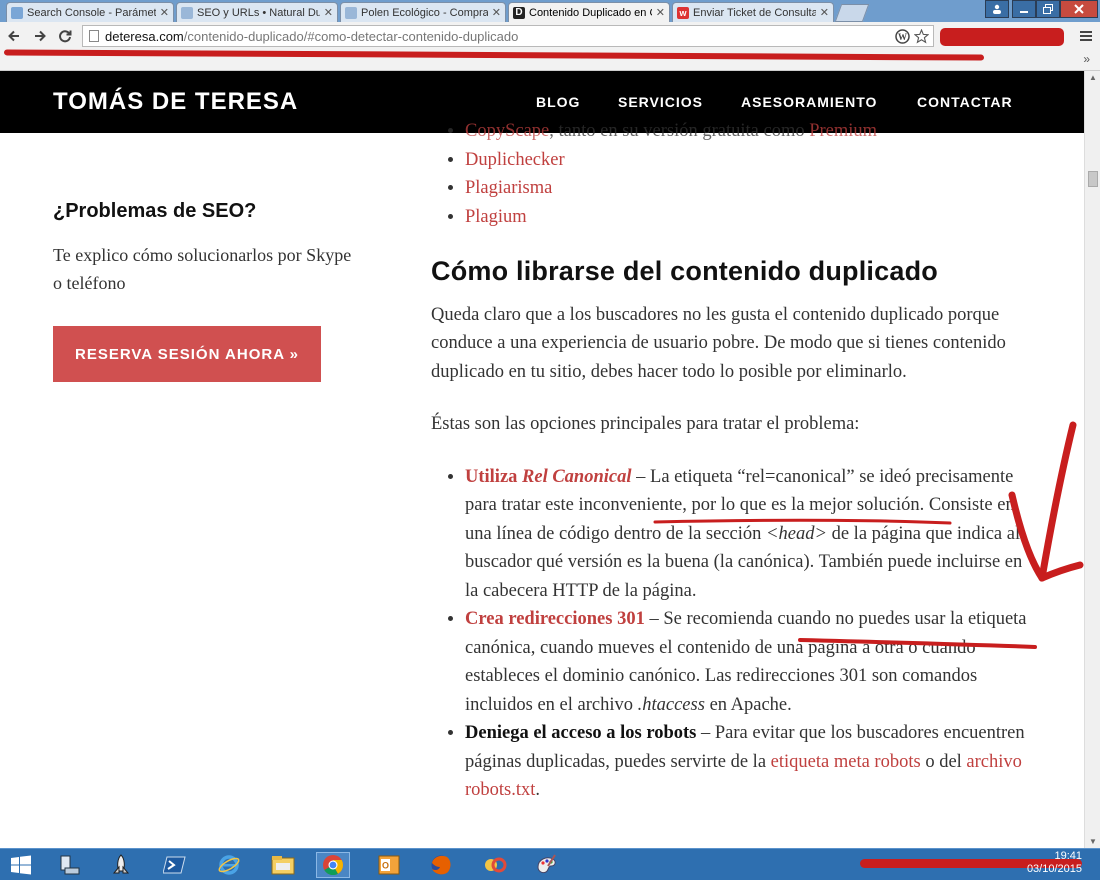 The height and width of the screenshot is (880, 1100). I want to click on wordpress-extension-icon: W, so click(902, 36).